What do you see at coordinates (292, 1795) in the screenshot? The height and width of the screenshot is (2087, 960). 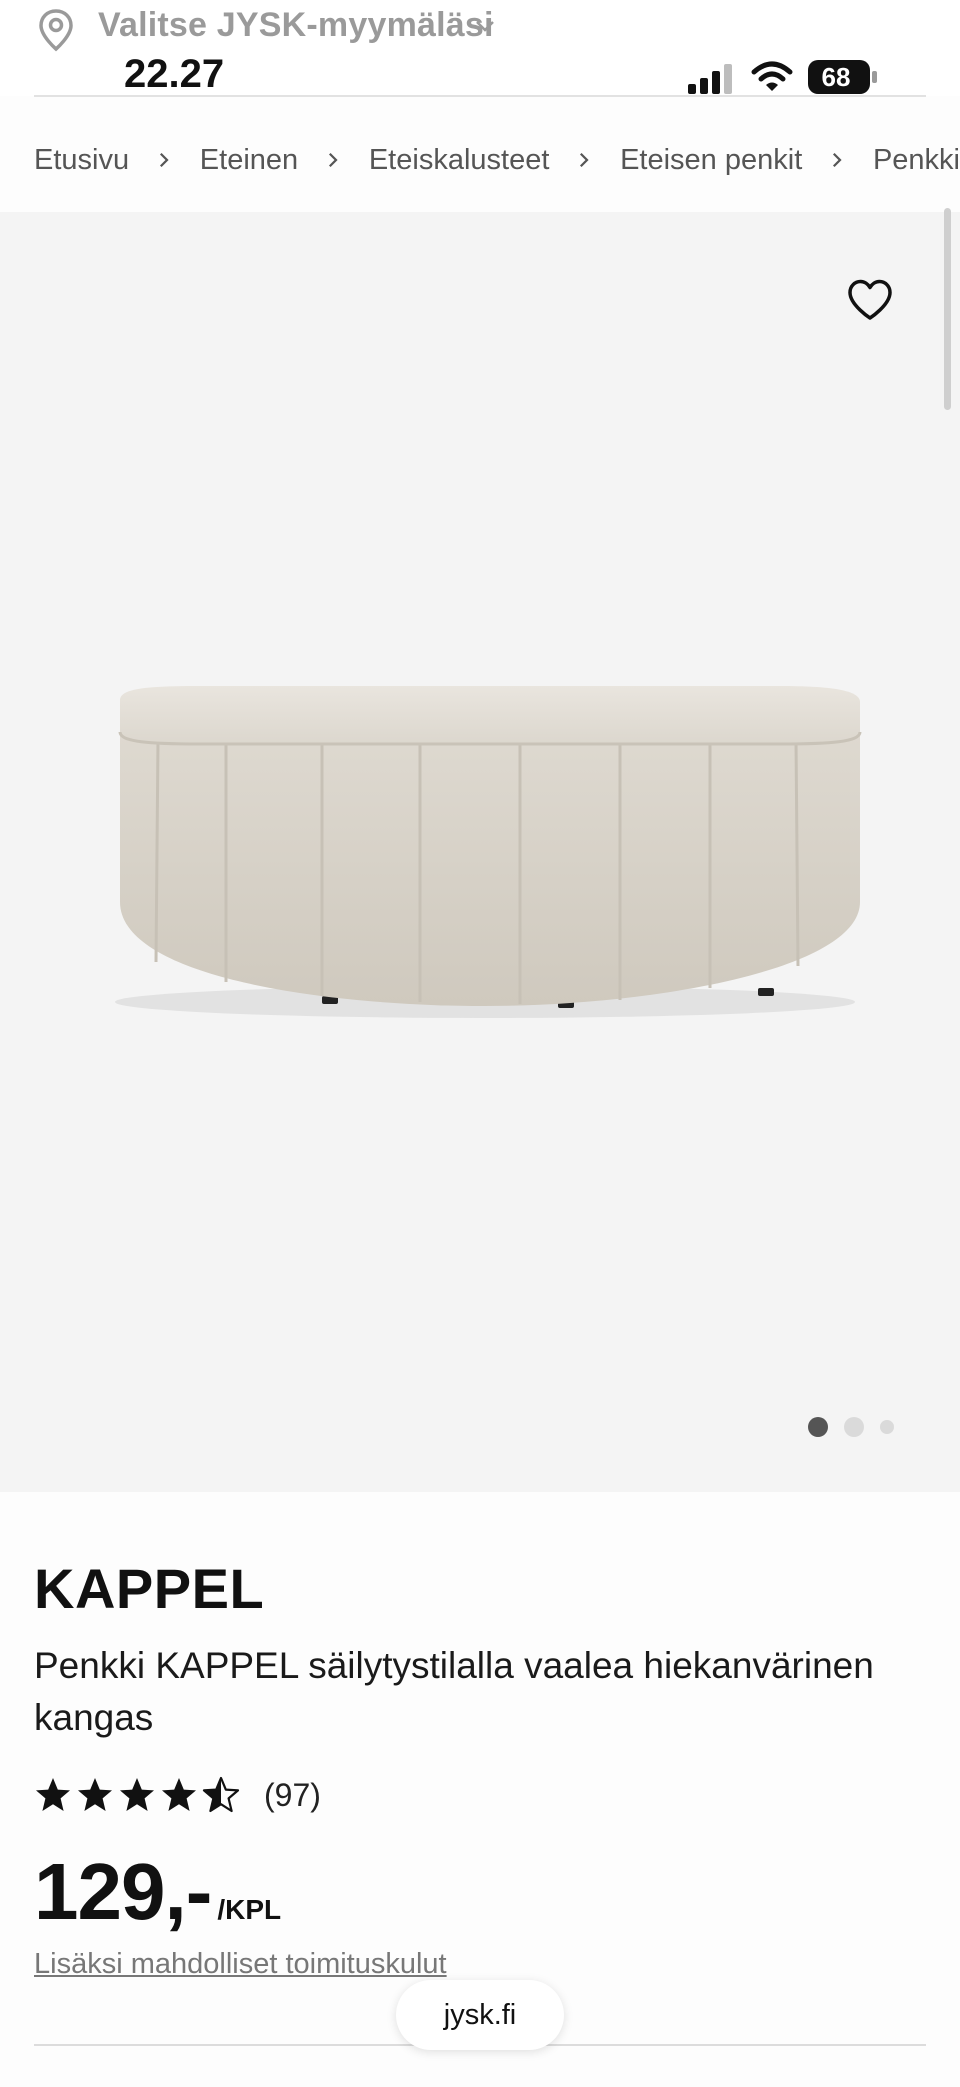 I see `review-count: (97)` at bounding box center [292, 1795].